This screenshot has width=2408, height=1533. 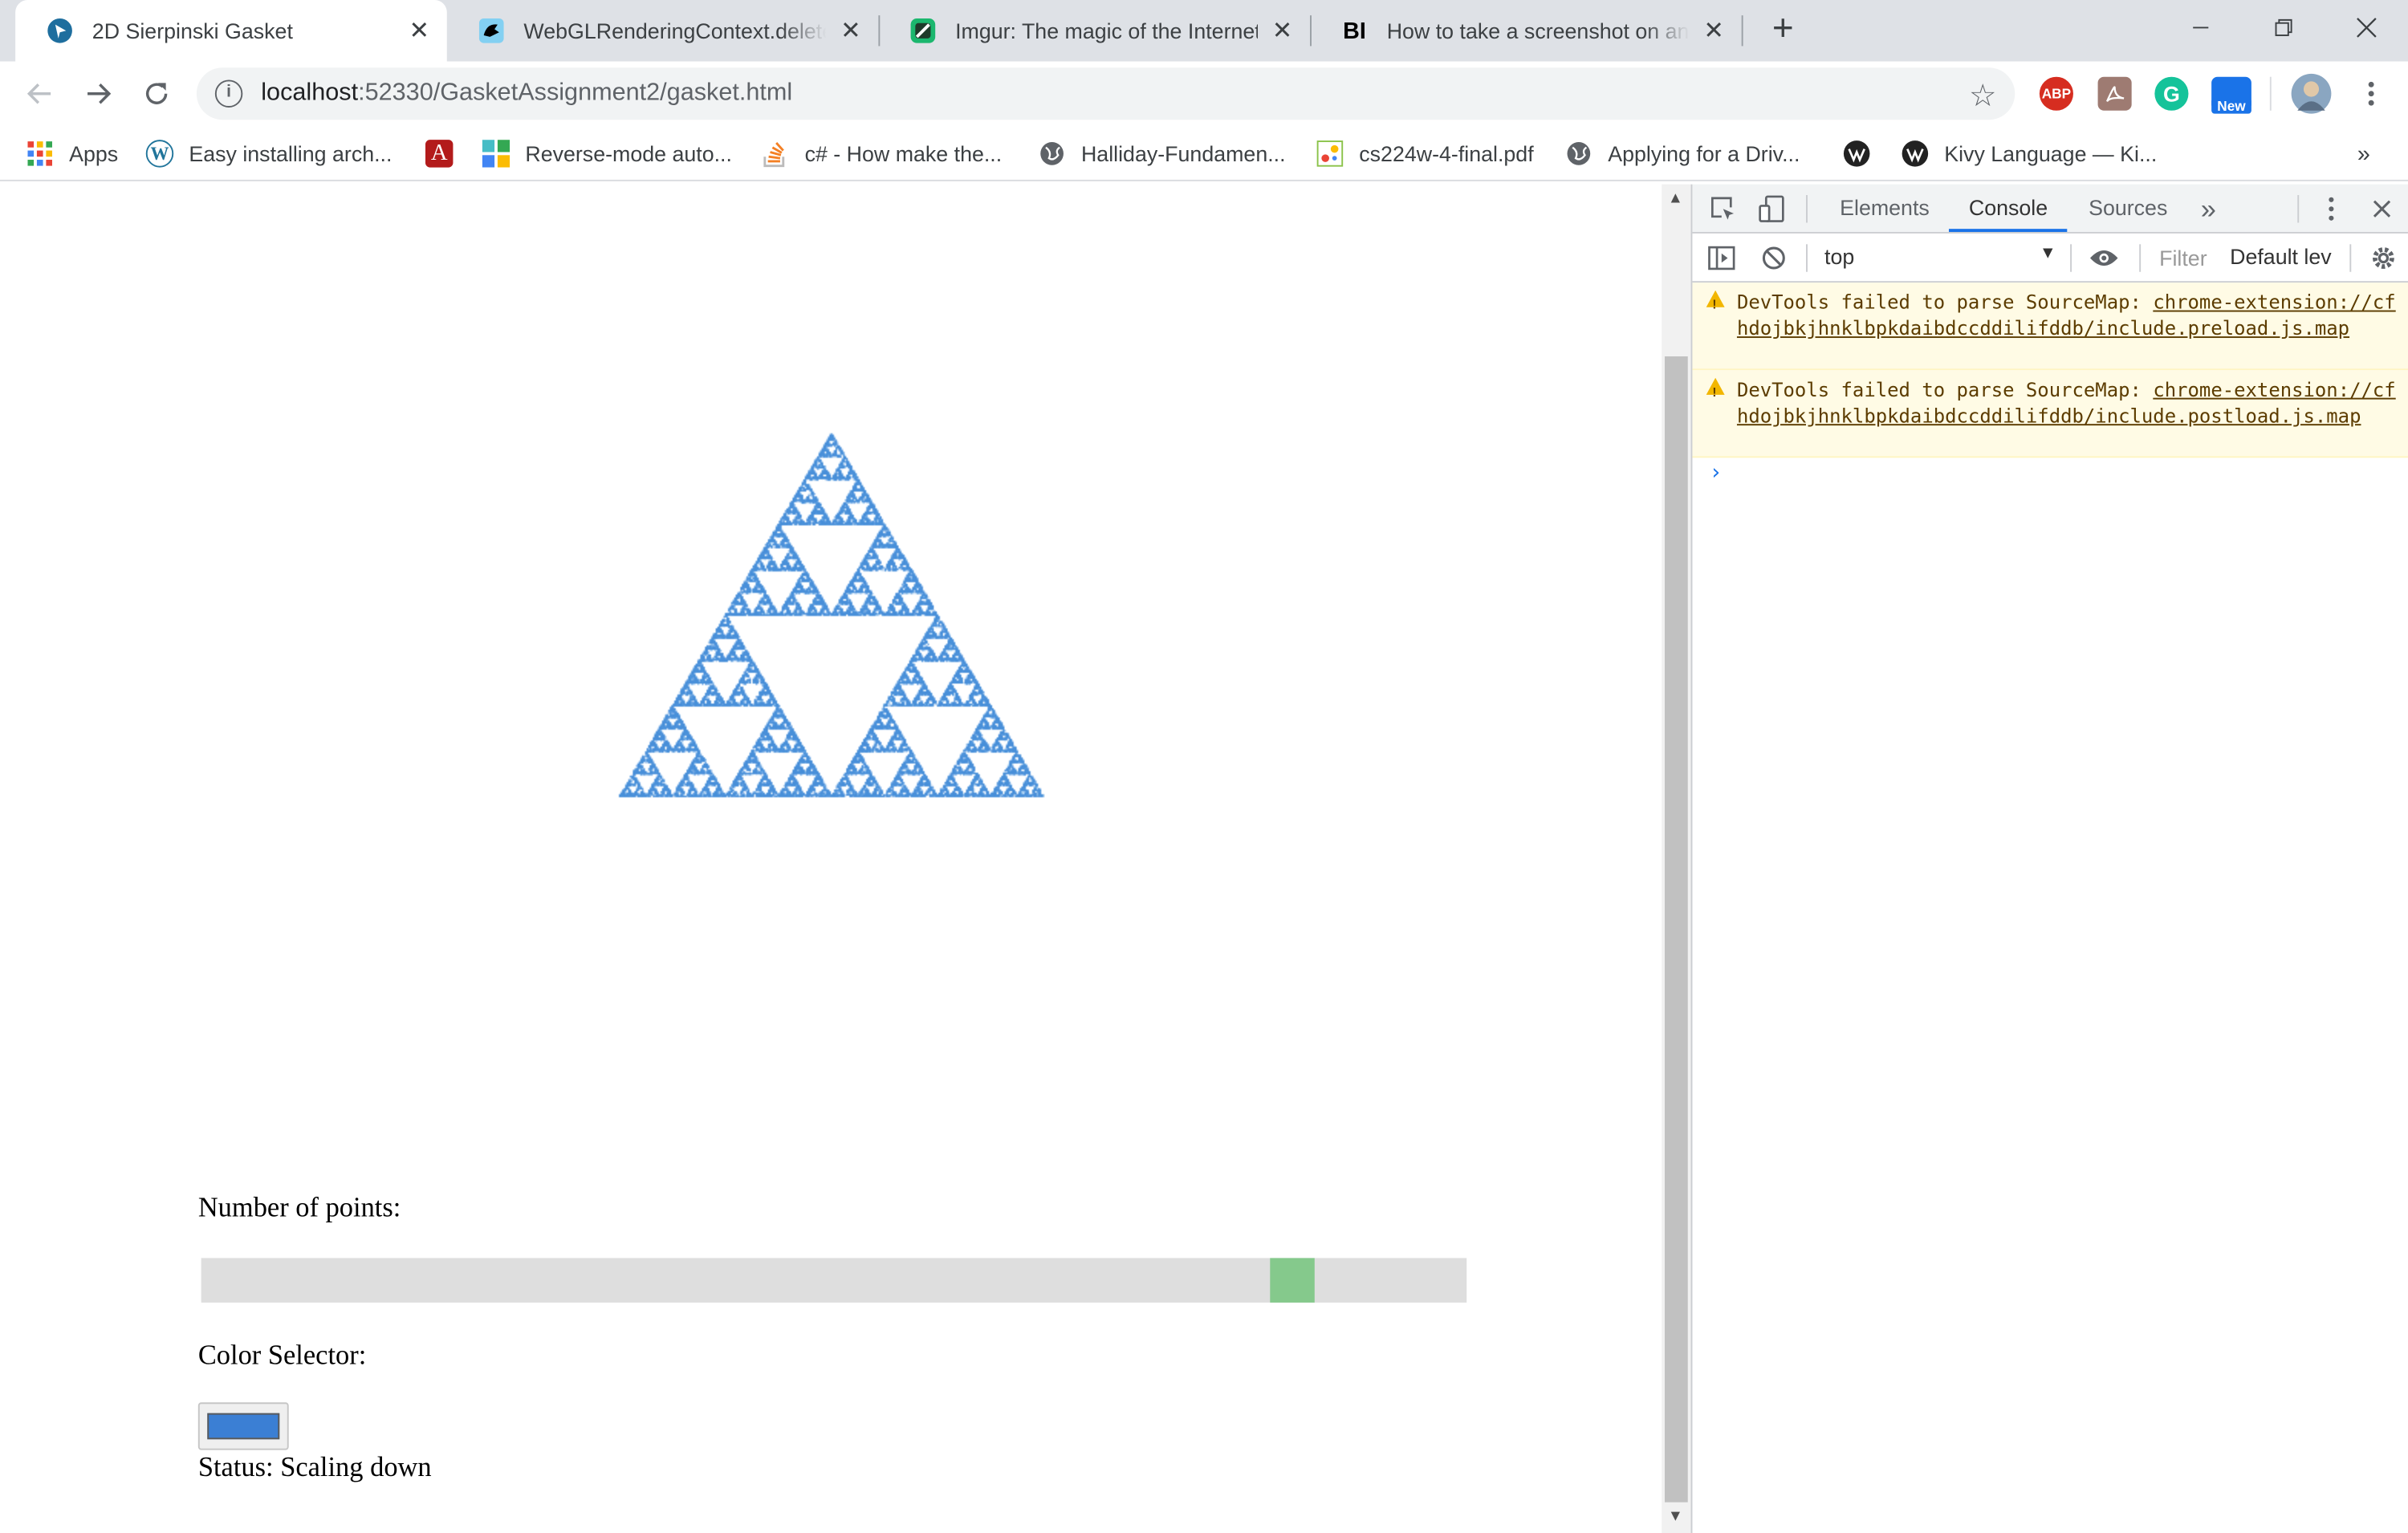 What do you see at coordinates (159, 154) in the screenshot?
I see `wordpress-icon: W` at bounding box center [159, 154].